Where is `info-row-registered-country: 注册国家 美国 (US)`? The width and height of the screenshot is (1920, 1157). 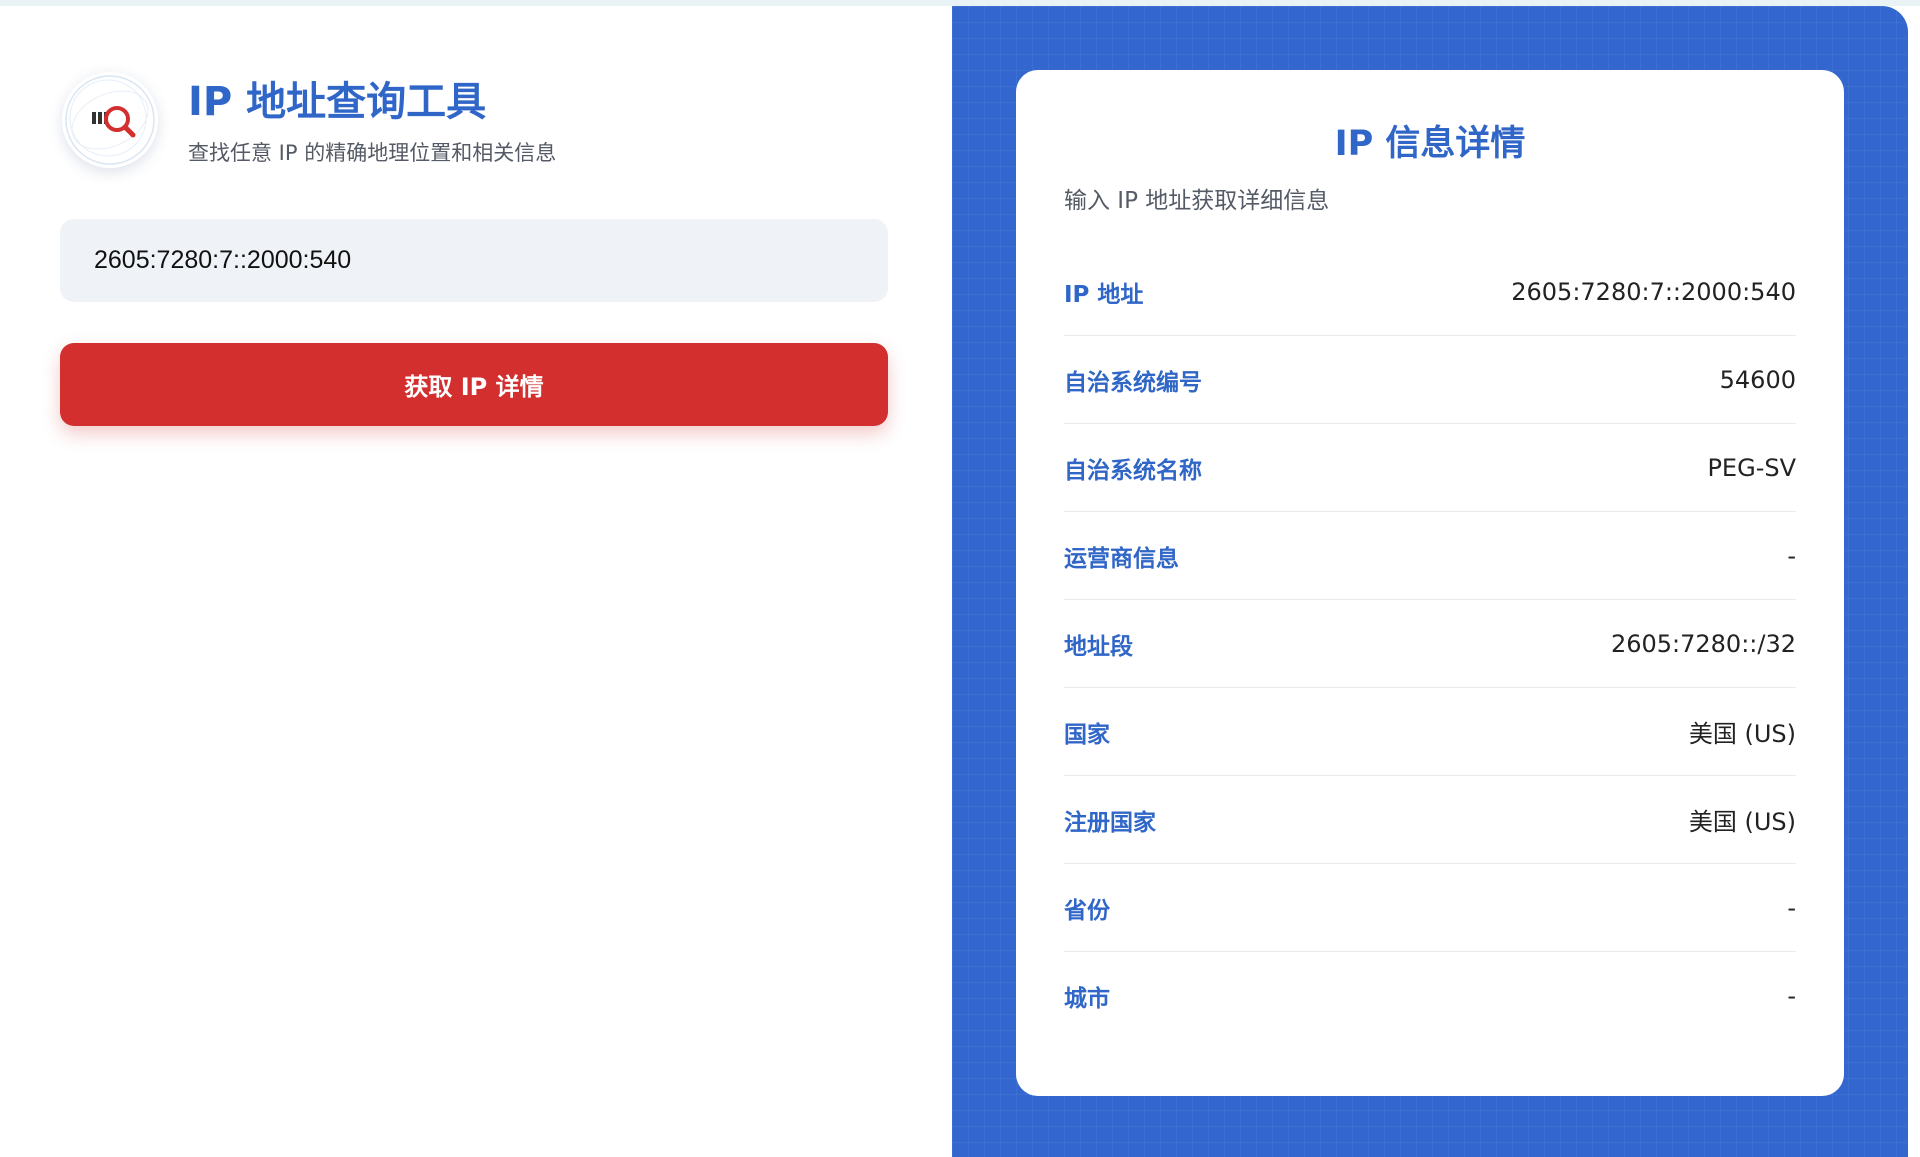 info-row-registered-country: 注册国家 美国 (US) is located at coordinates (1430, 820).